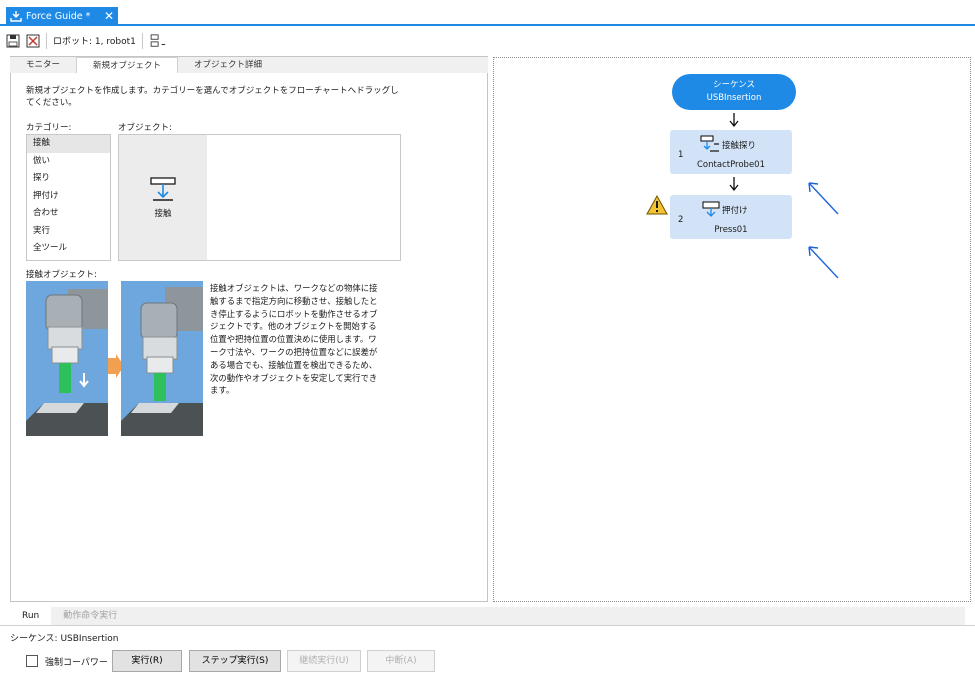 This screenshot has width=975, height=690. What do you see at coordinates (228, 65) in the screenshot?
I see `tab-object-details: オブジェクト詳細` at bounding box center [228, 65].